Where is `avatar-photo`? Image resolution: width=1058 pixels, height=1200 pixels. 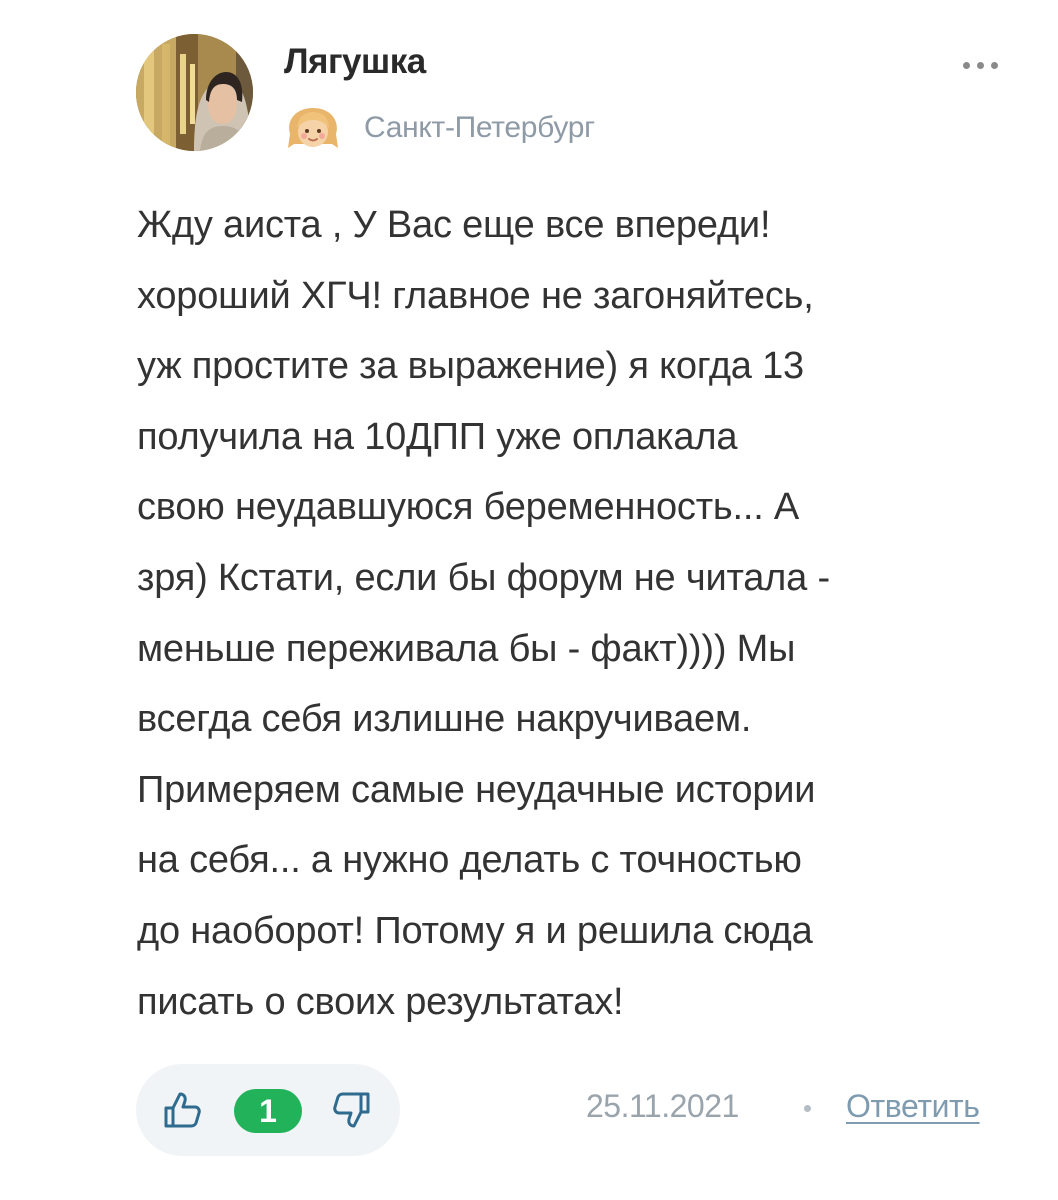
avatar-photo is located at coordinates (194, 92).